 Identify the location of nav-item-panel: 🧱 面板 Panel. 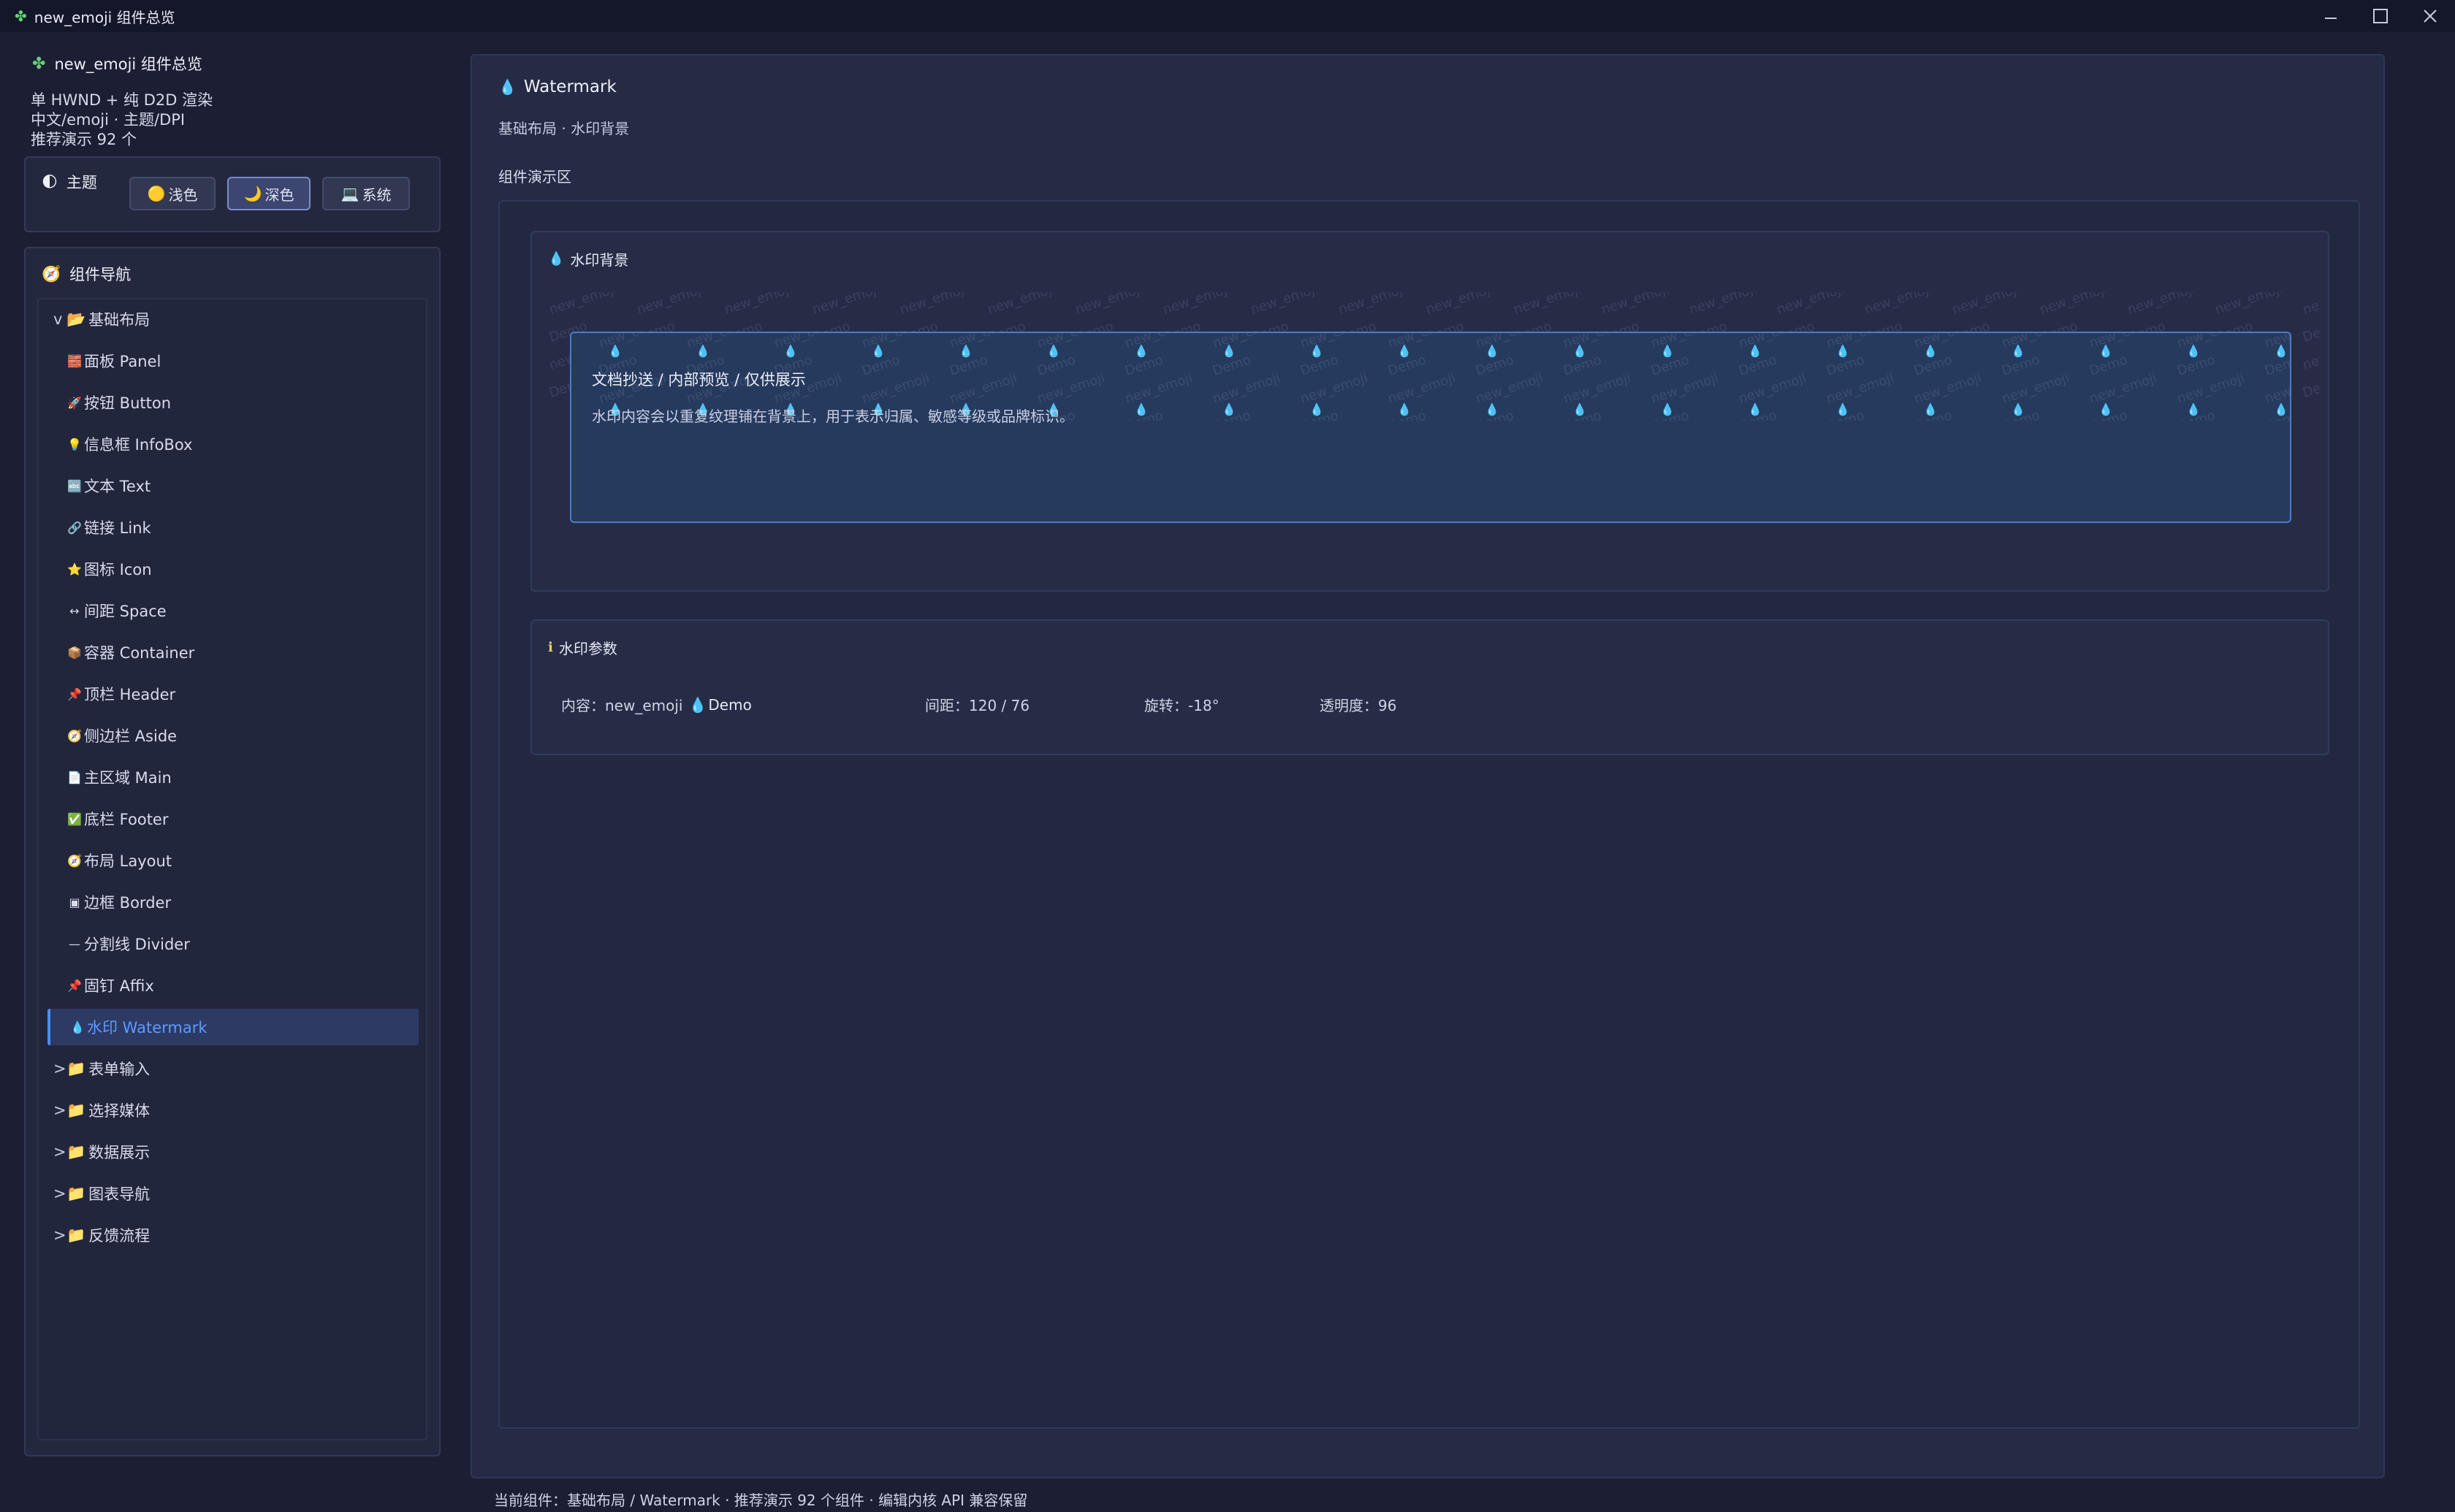
(233, 361).